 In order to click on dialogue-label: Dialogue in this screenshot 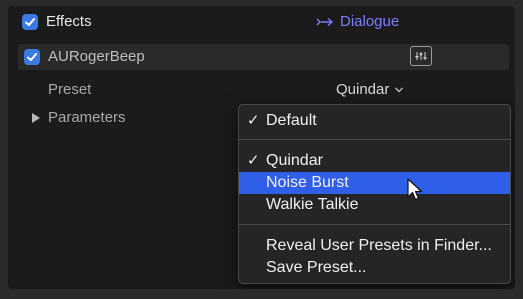, I will do `click(370, 21)`.